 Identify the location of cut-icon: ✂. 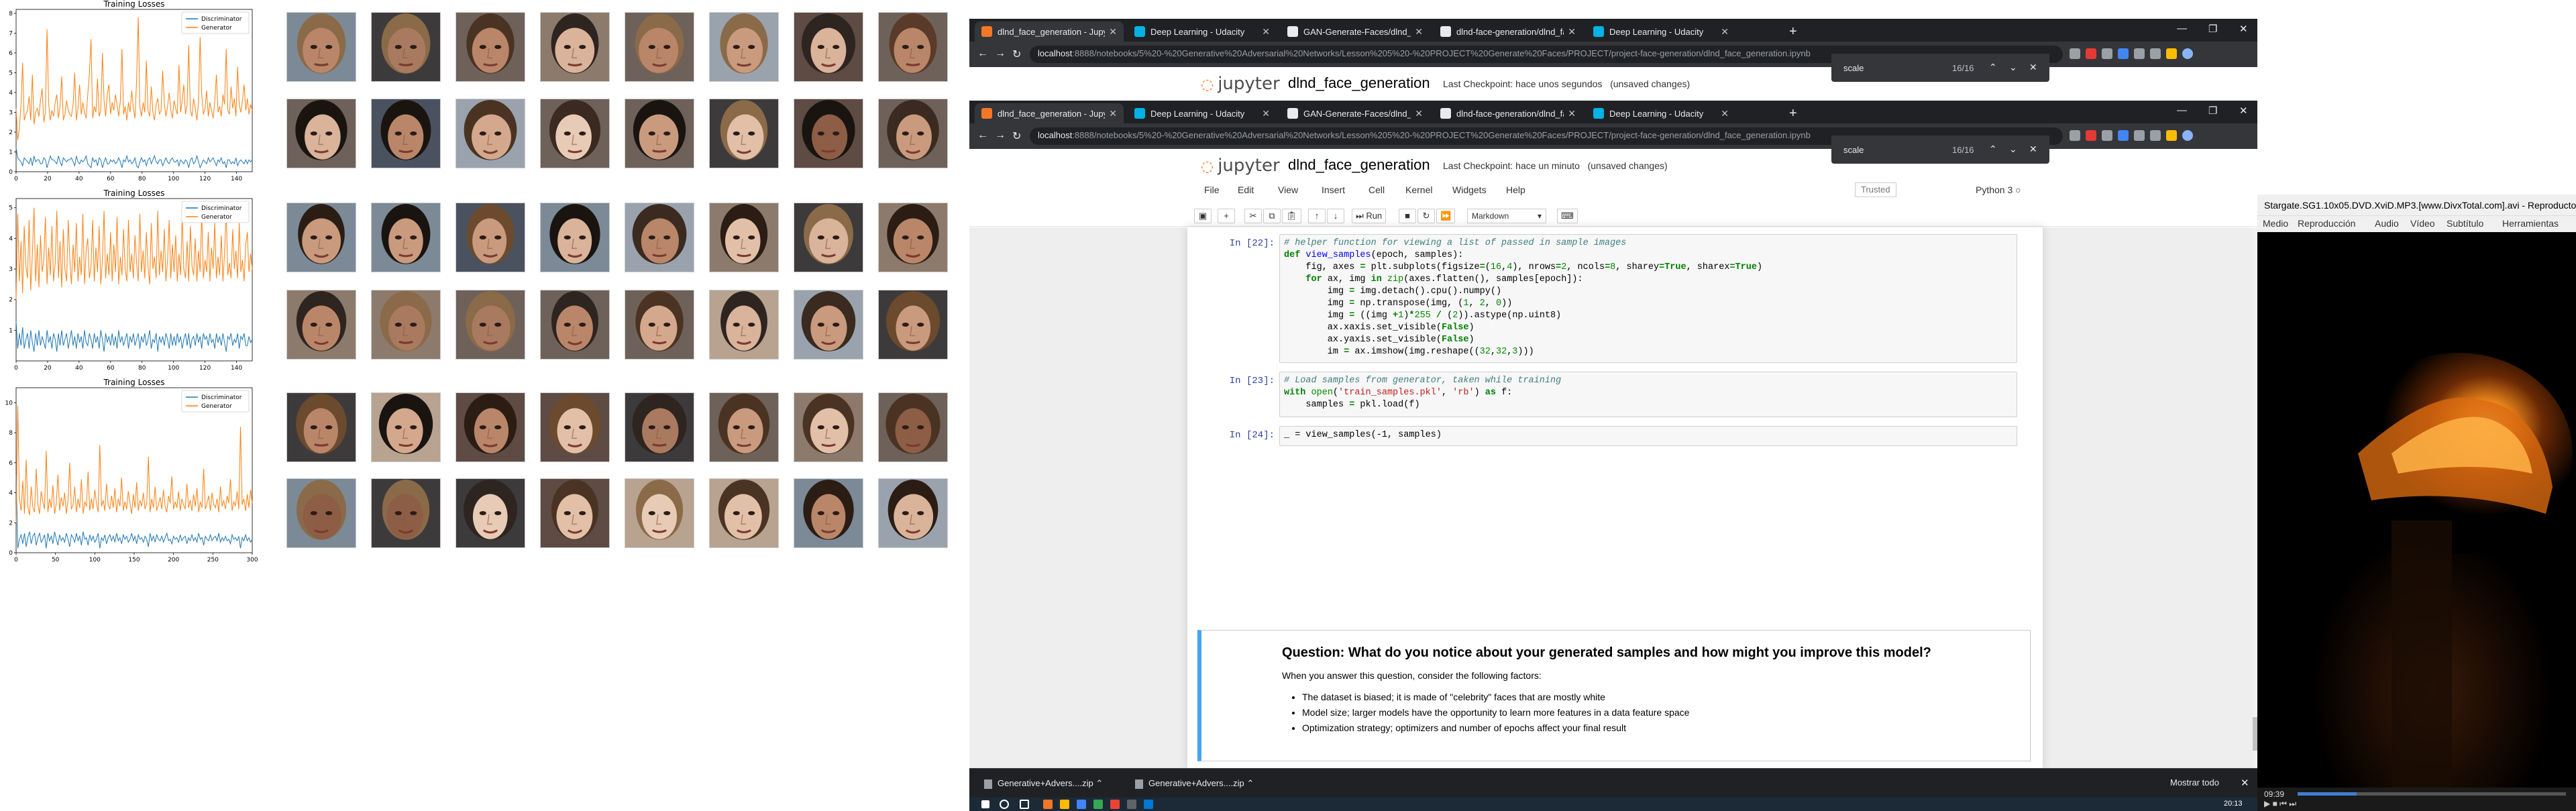
(1253, 216).